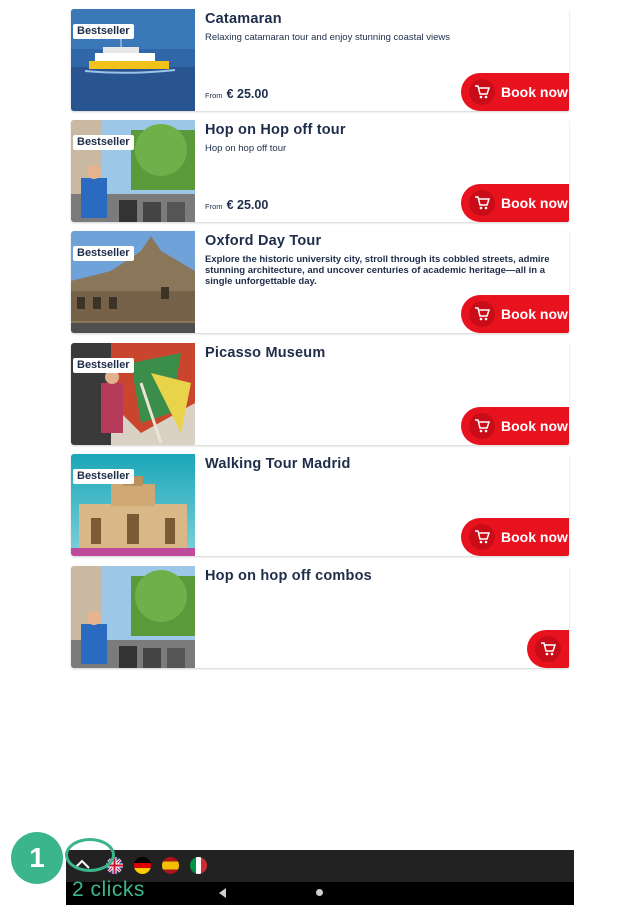 This screenshot has height=905, width=640. I want to click on tour-title: Catamaran, so click(243, 19).